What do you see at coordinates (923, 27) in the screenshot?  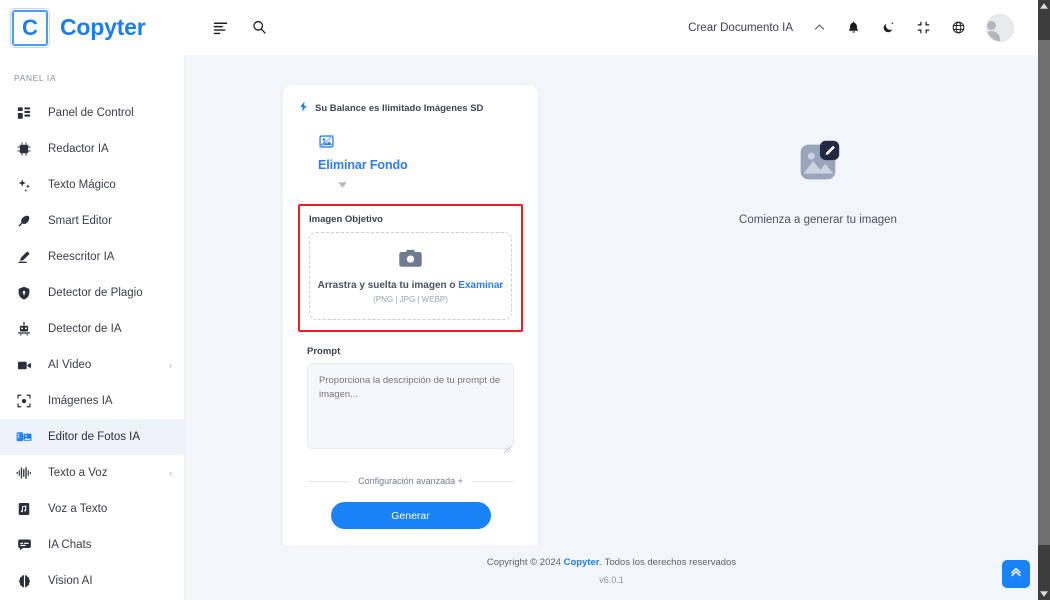 I see `compress-icon` at bounding box center [923, 27].